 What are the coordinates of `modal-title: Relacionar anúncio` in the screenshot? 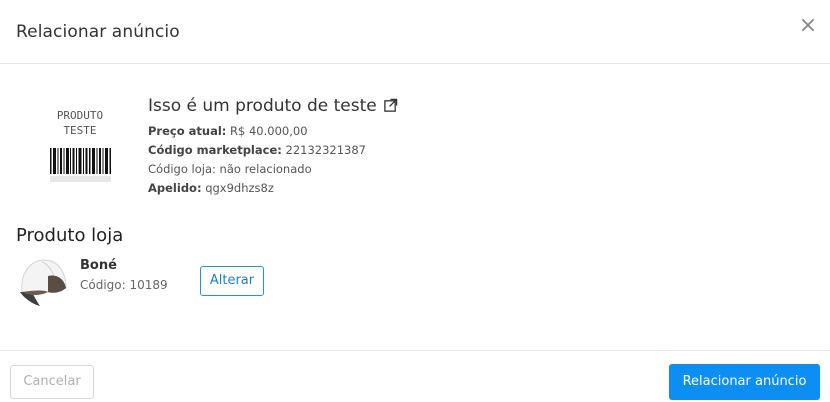 It's located at (98, 32).